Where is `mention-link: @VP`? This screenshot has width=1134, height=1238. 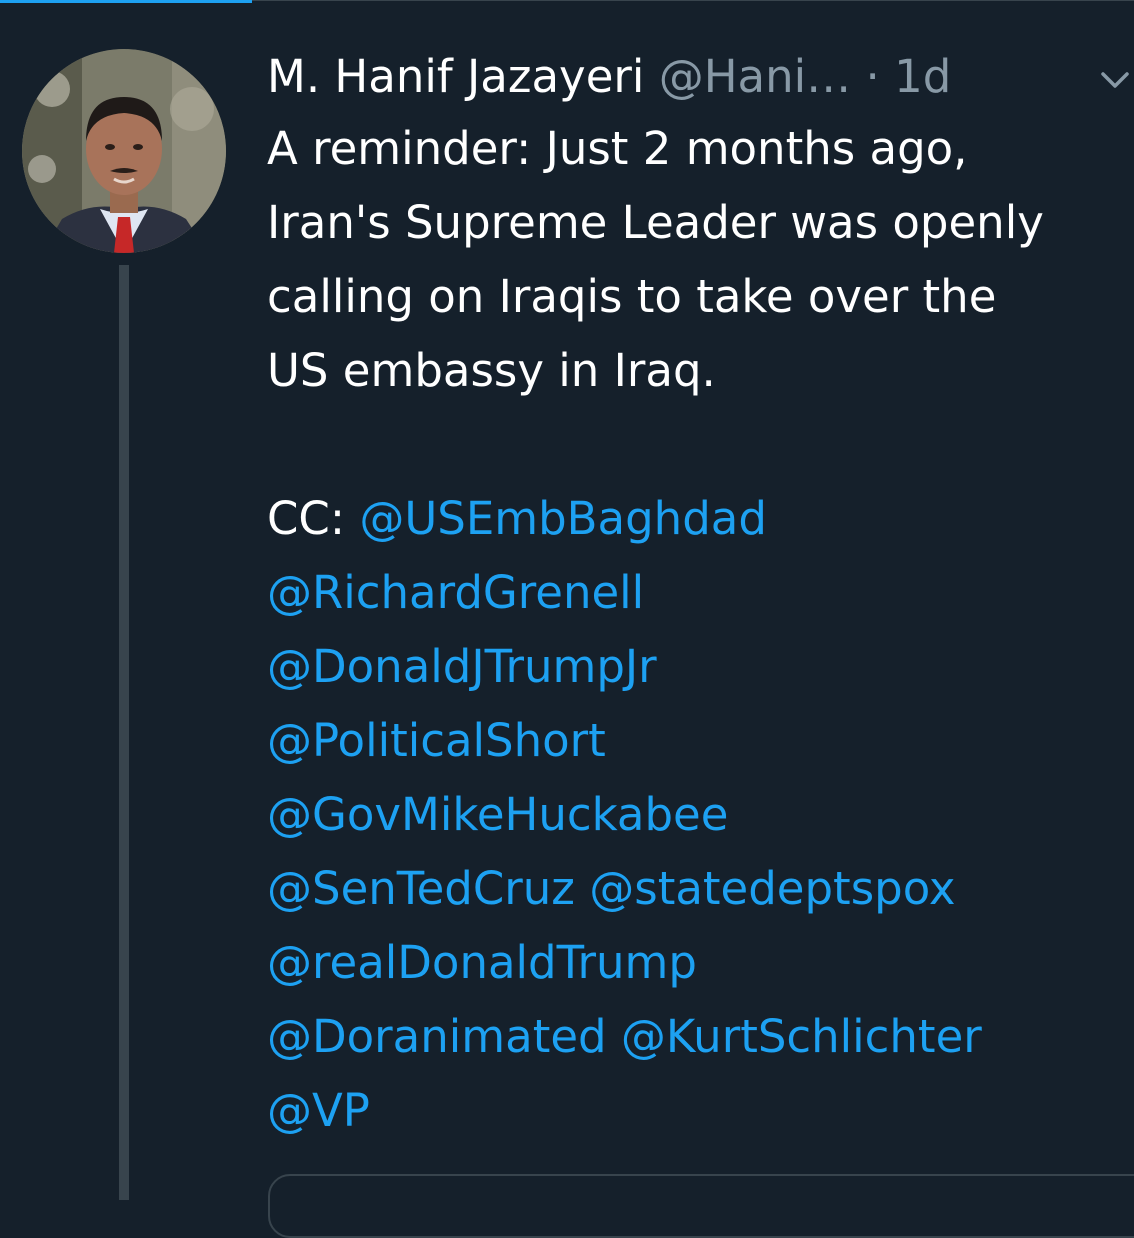
mention-link: @VP is located at coordinates (318, 1110).